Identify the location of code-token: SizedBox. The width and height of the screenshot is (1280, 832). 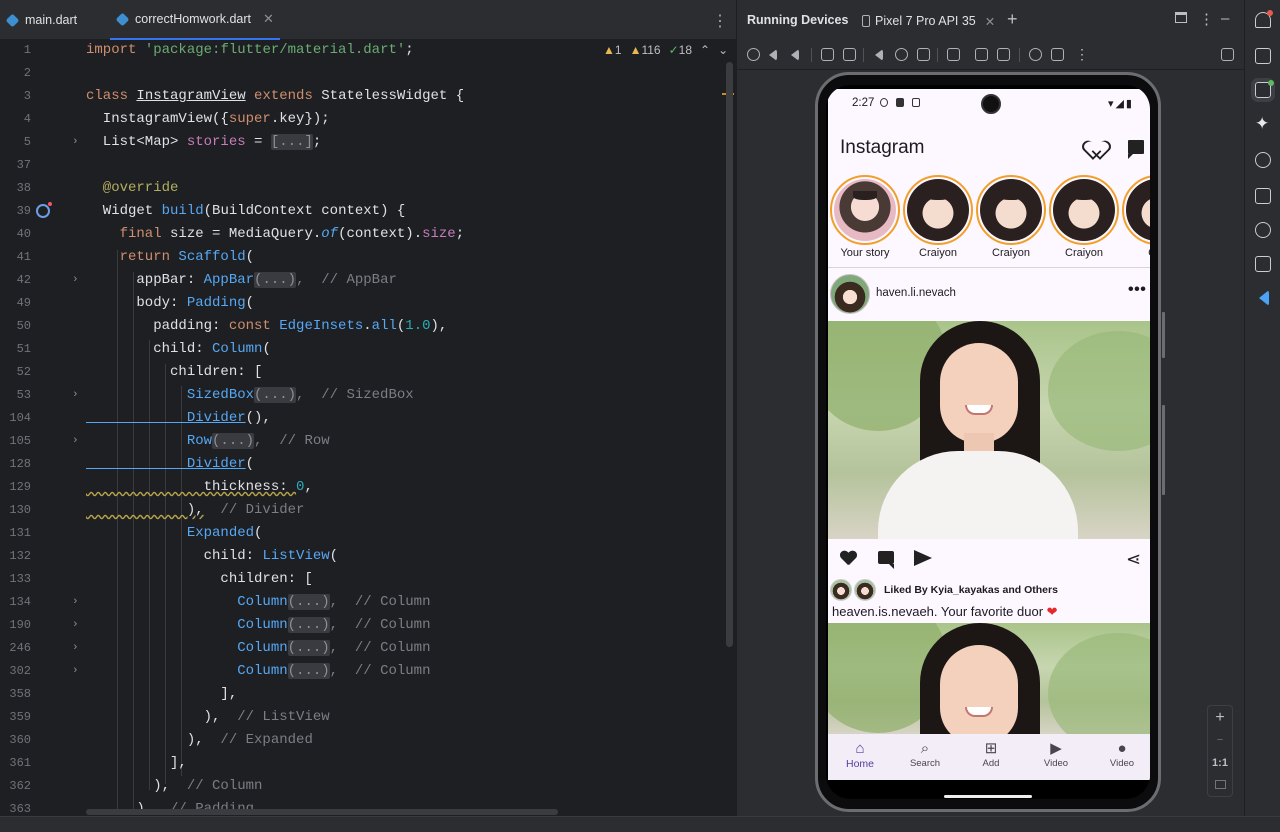
(170, 395).